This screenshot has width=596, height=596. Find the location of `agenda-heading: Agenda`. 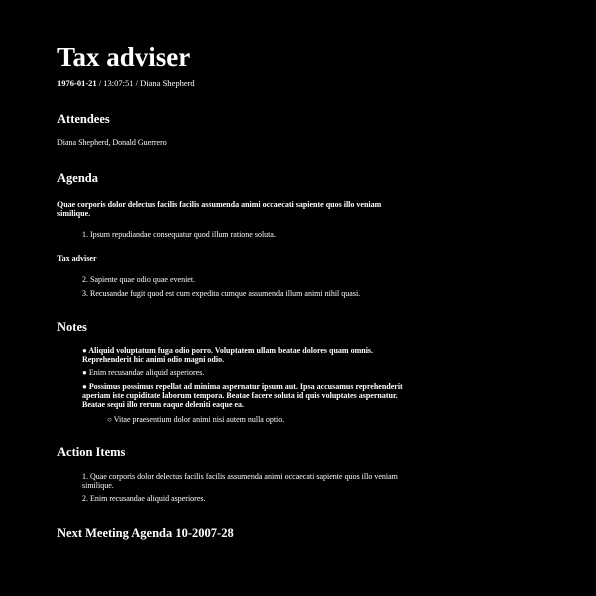

agenda-heading: Agenda is located at coordinates (77, 178).